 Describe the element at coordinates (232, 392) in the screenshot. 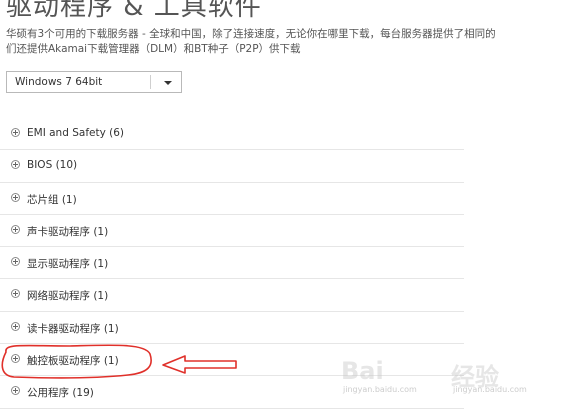

I see `category-item-utilities: 公用程序 (19)` at that location.